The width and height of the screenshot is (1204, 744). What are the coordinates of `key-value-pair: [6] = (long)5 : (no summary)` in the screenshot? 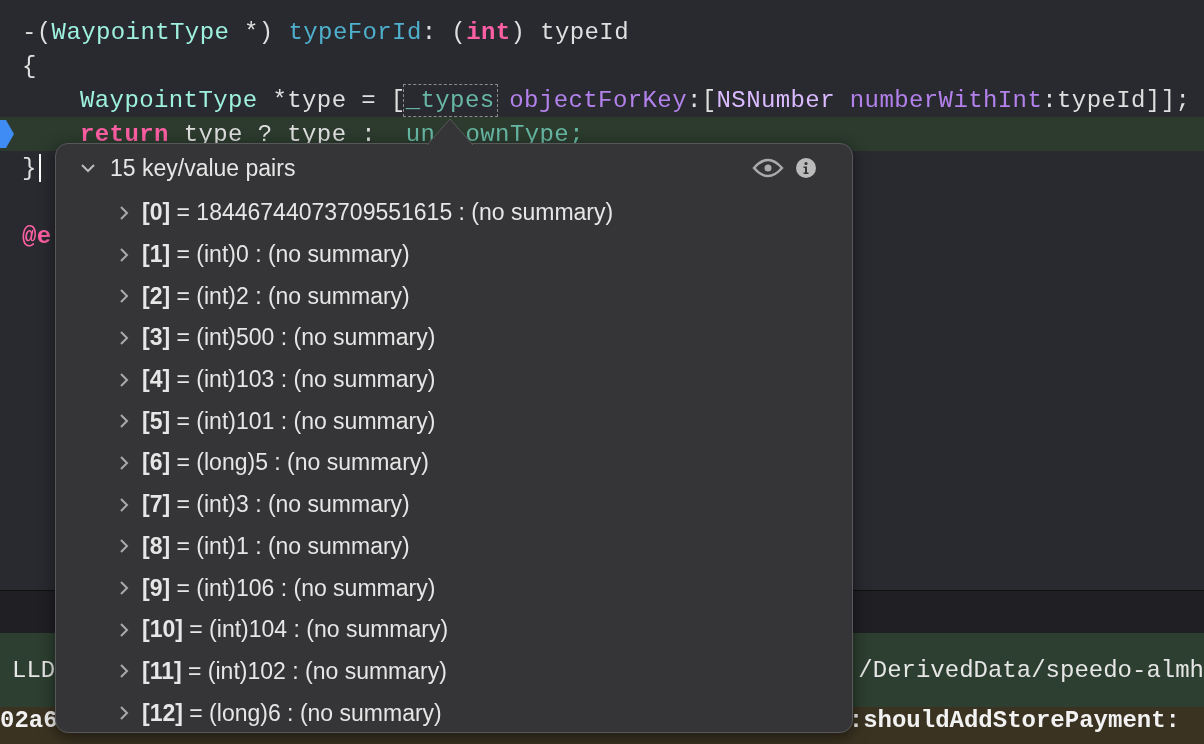 It's located at (285, 463).